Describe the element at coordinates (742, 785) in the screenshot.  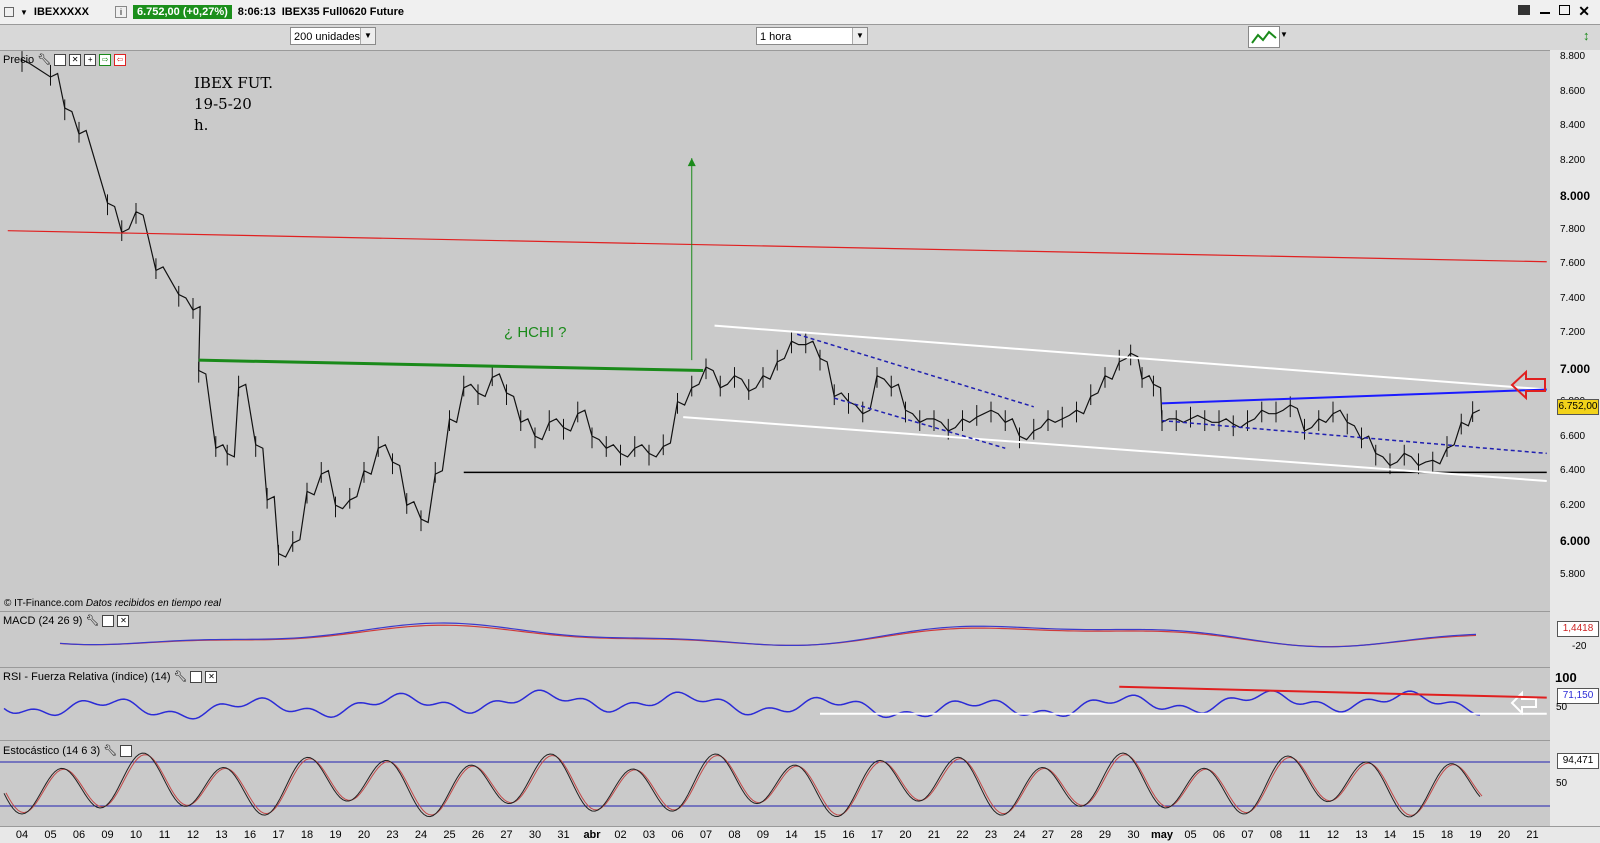
I see `stochastic-line` at that location.